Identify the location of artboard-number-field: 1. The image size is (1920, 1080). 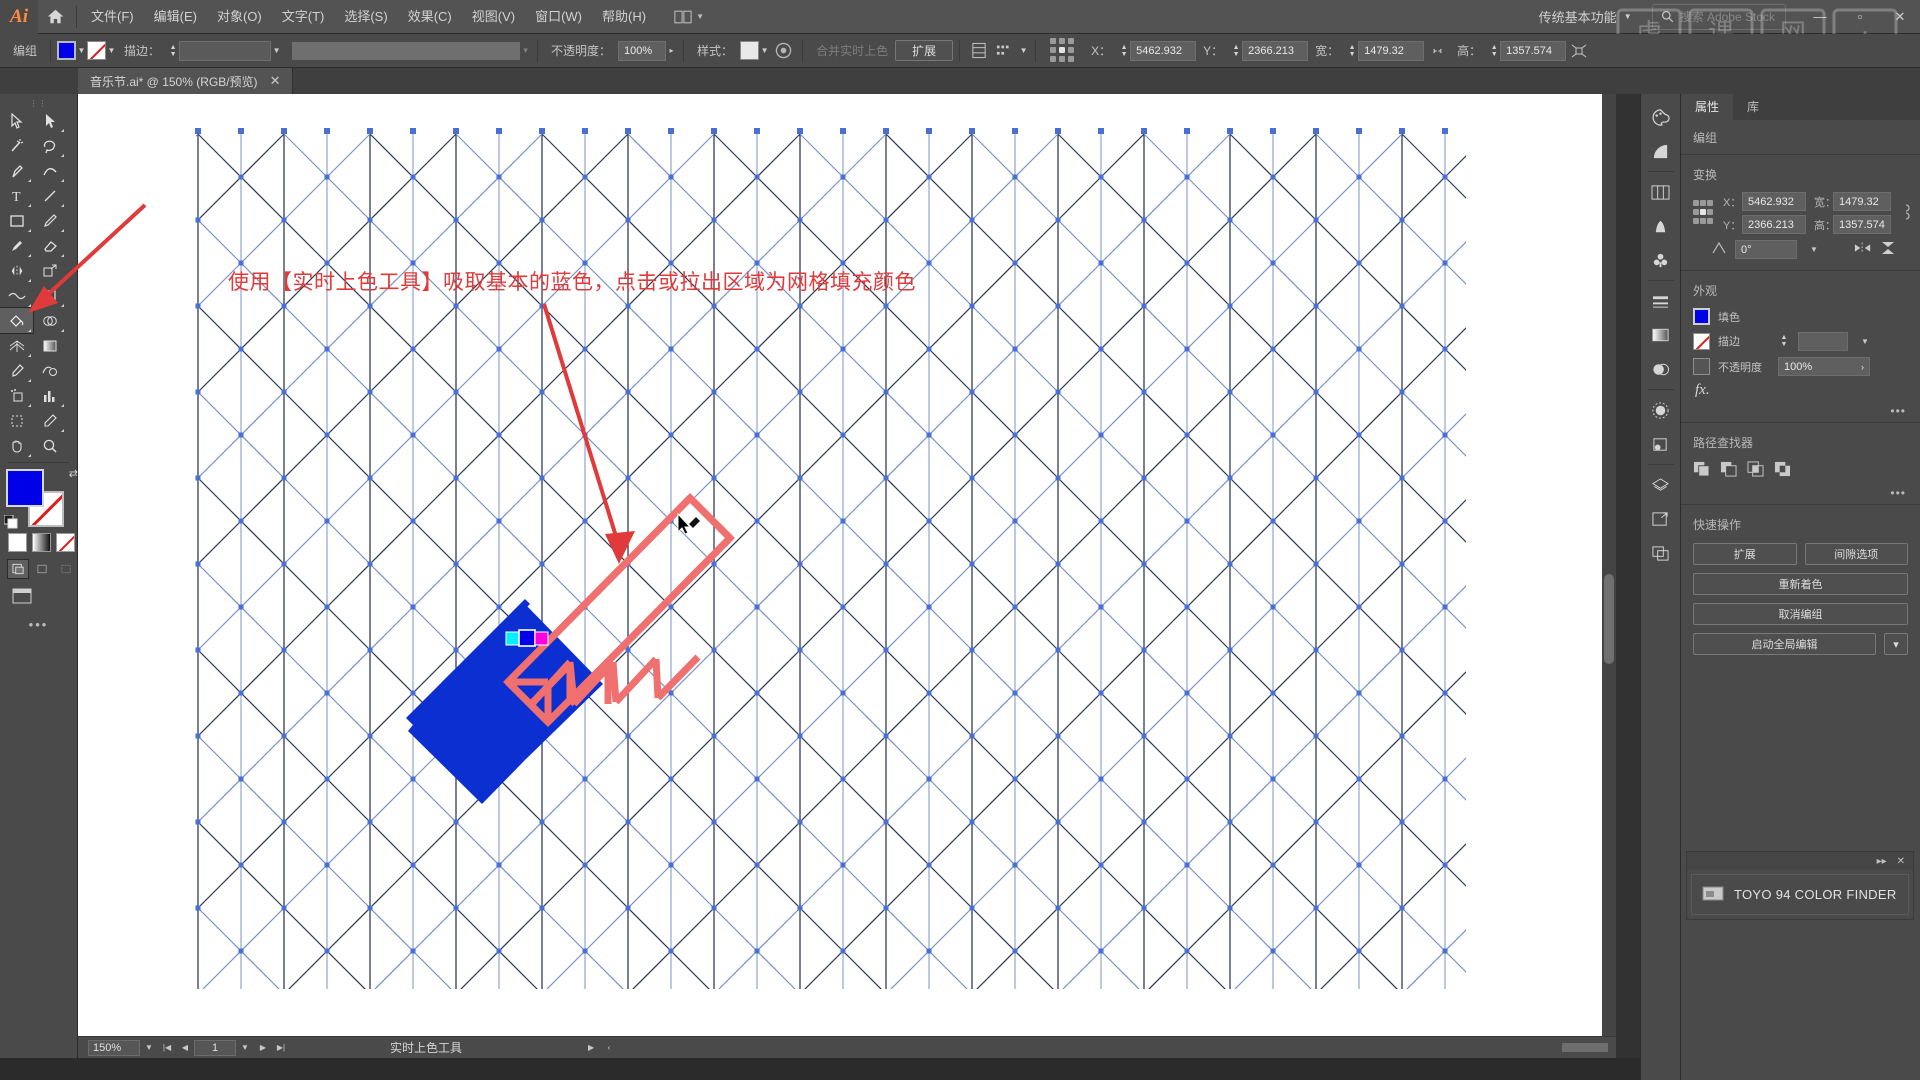
(215, 1047).